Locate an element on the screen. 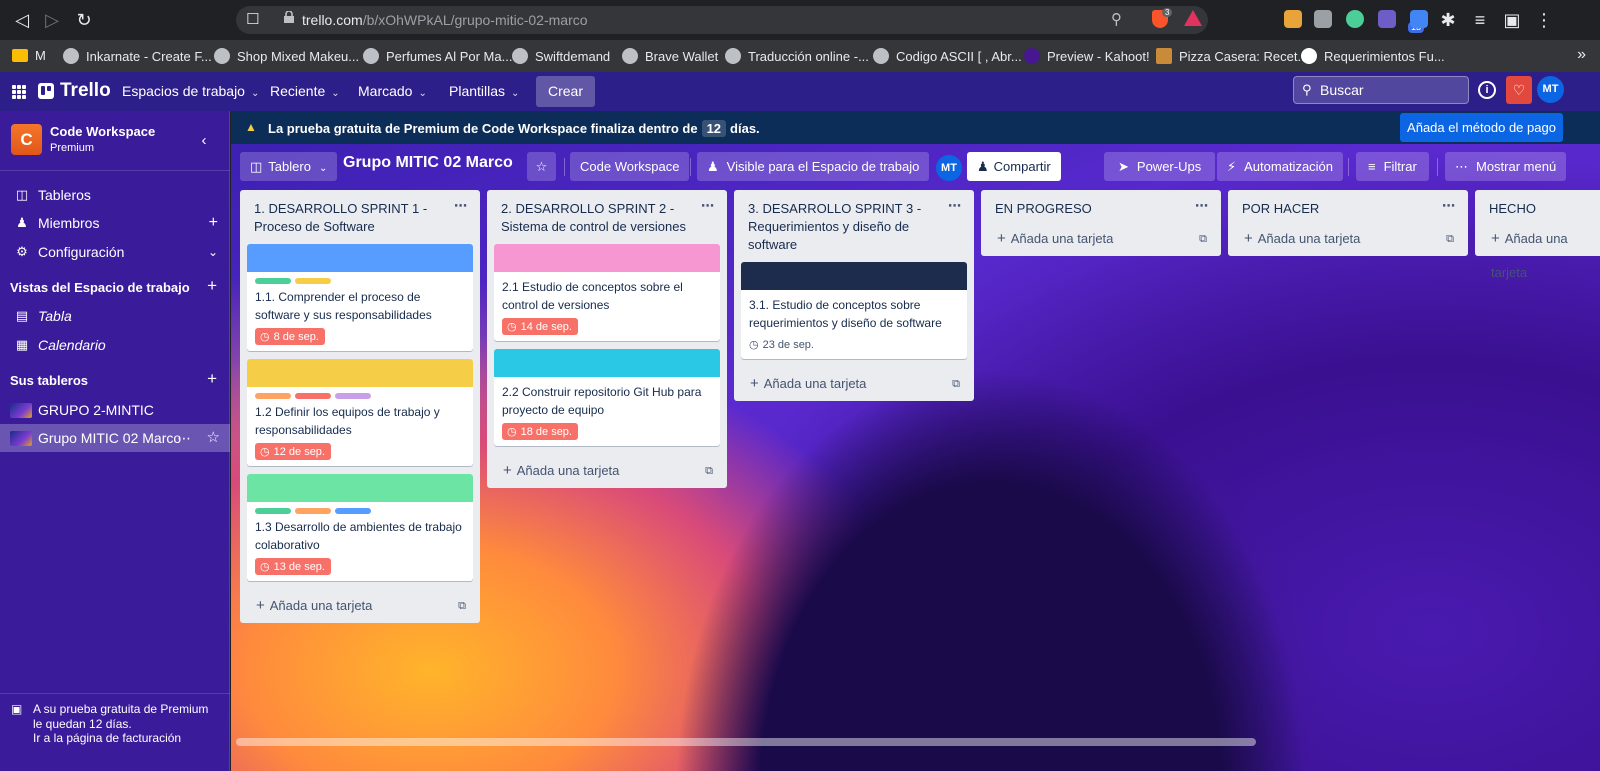  brave-rewards-icon is located at coordinates (1193, 18).